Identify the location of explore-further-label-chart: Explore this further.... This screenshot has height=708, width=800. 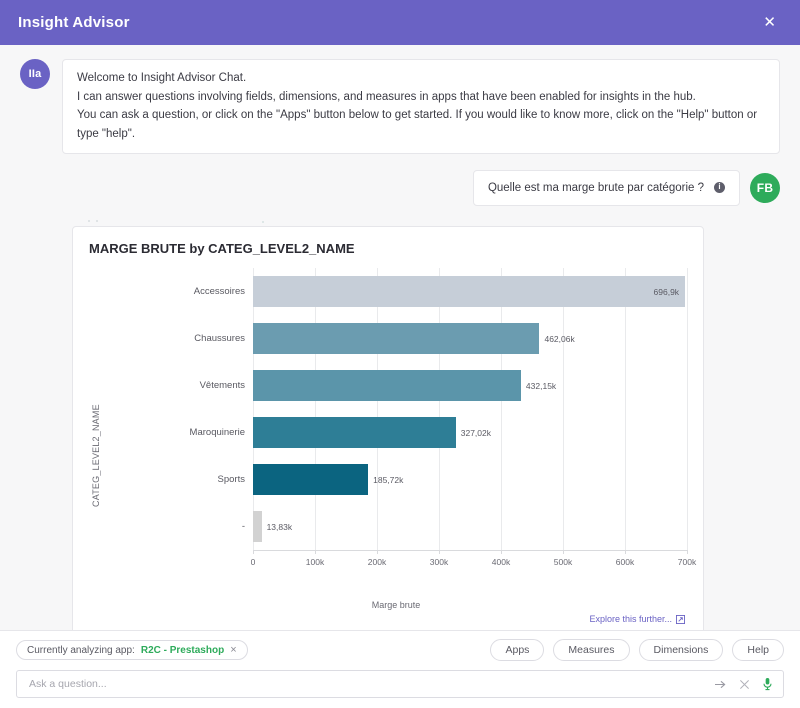
(630, 619).